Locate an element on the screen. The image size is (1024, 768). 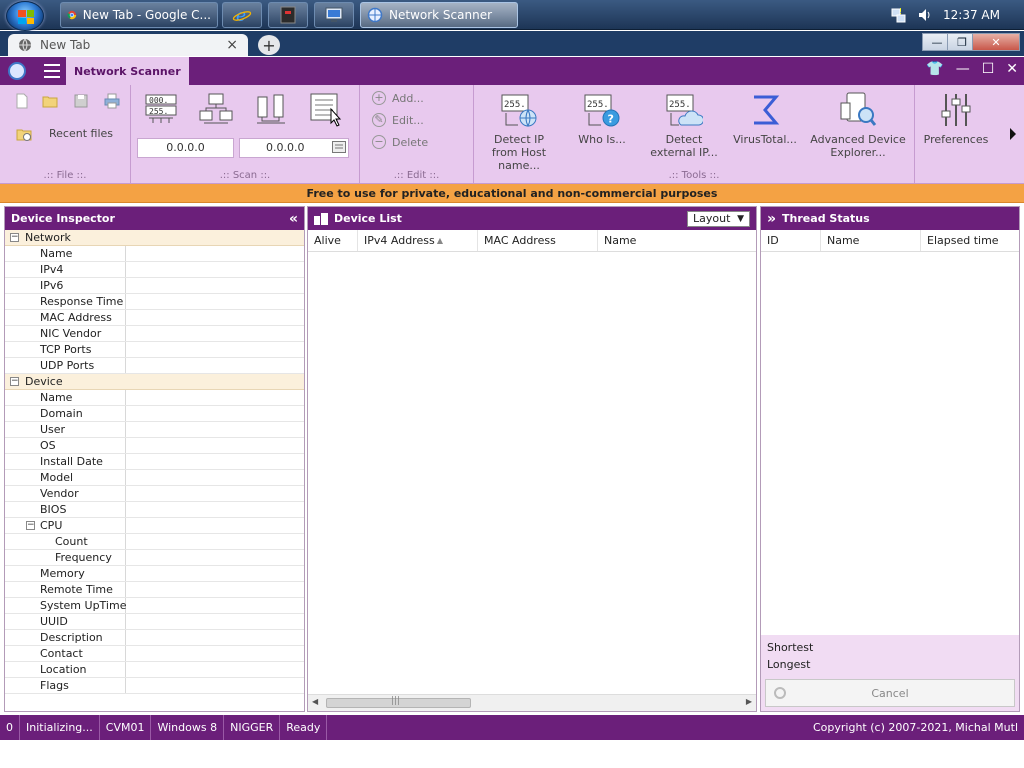
horizontal-scrollbar: ◀ ||| ▶ is located at coordinates (532, 702).